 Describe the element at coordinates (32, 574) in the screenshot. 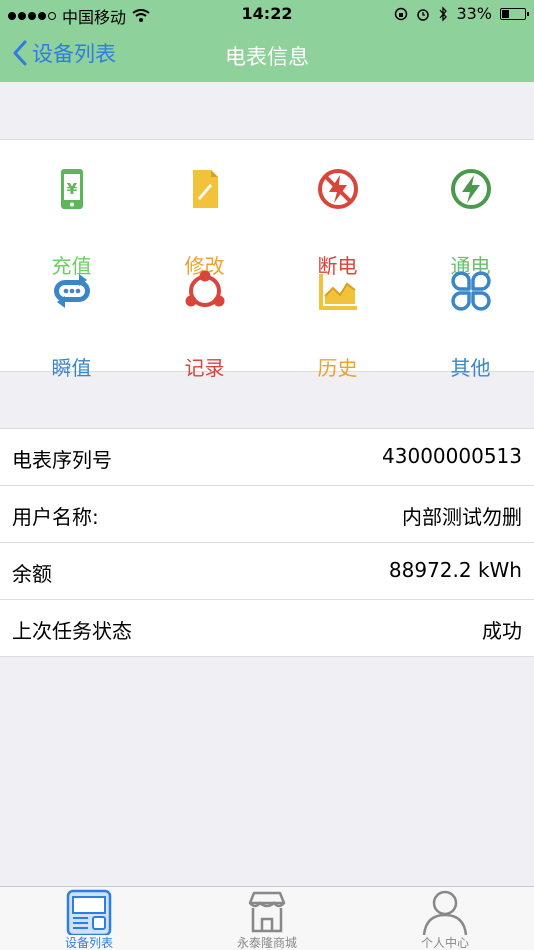

I see `info-key: 余额` at that location.